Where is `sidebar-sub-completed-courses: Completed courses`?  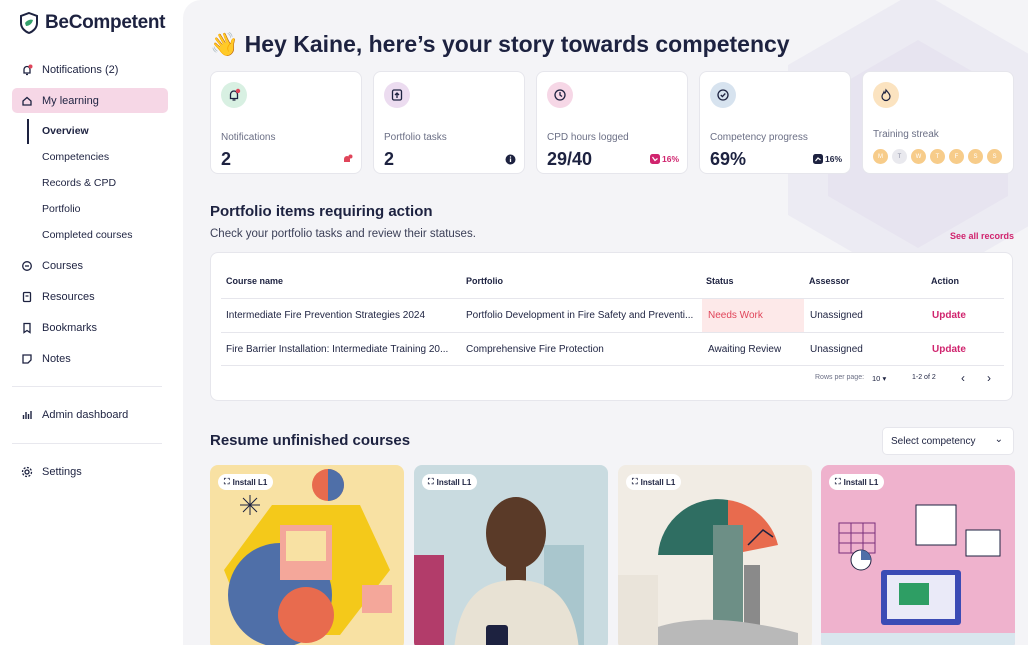 sidebar-sub-completed-courses: Completed courses is located at coordinates (87, 235).